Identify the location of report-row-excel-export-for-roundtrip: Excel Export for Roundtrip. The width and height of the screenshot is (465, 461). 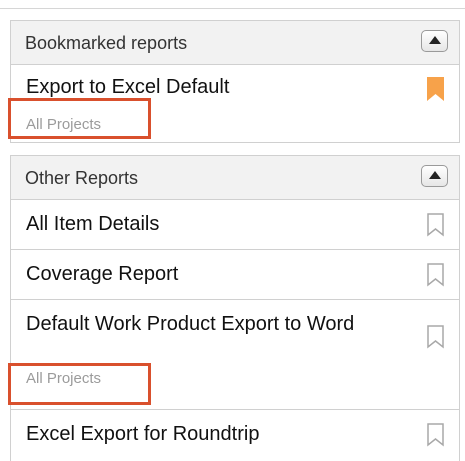
(235, 435).